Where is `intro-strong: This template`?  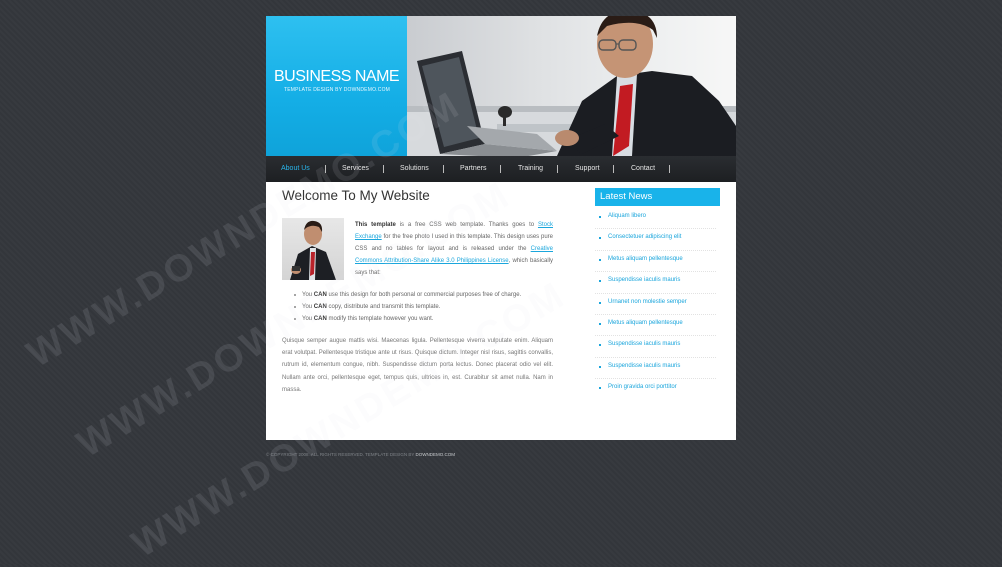
intro-strong: This template is located at coordinates (375, 225).